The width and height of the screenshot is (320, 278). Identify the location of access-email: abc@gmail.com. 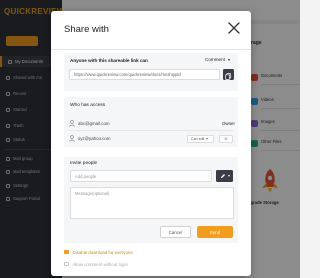
(94, 123).